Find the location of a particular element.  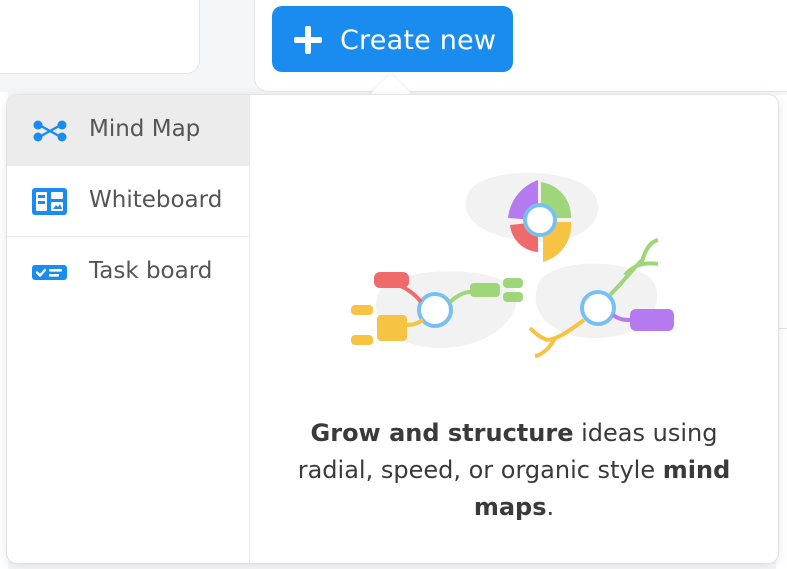

create-new-label: Create new is located at coordinates (418, 40).